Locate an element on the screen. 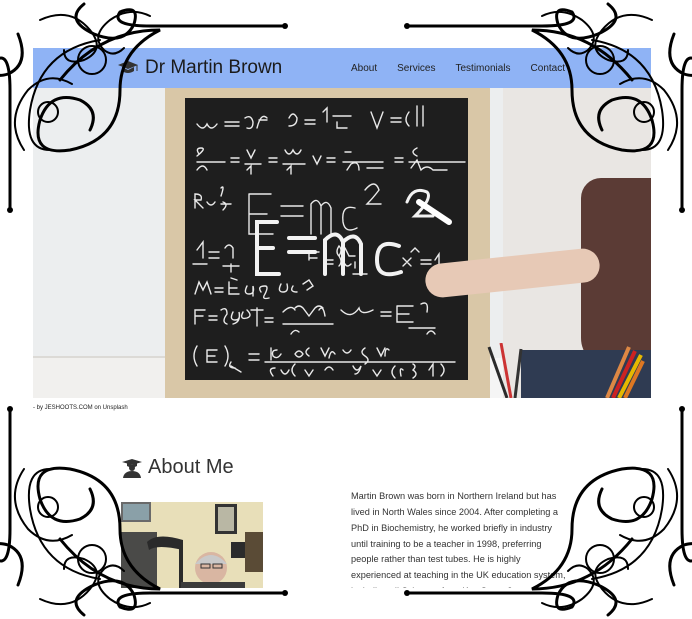 This screenshot has width=692, height=619. brand: Dr Martin Brown is located at coordinates (199, 68).